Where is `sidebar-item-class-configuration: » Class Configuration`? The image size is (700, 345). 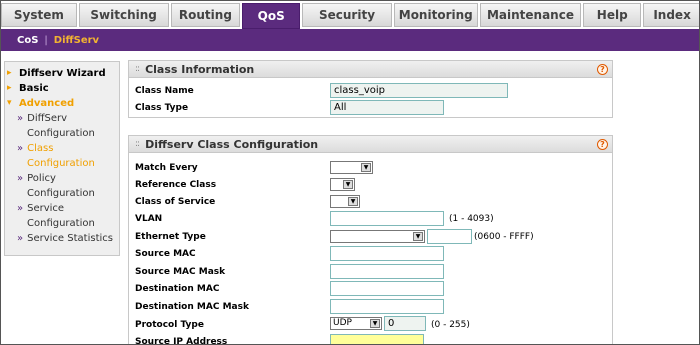
sidebar-item-class-configuration: » Class Configuration is located at coordinates (62, 156).